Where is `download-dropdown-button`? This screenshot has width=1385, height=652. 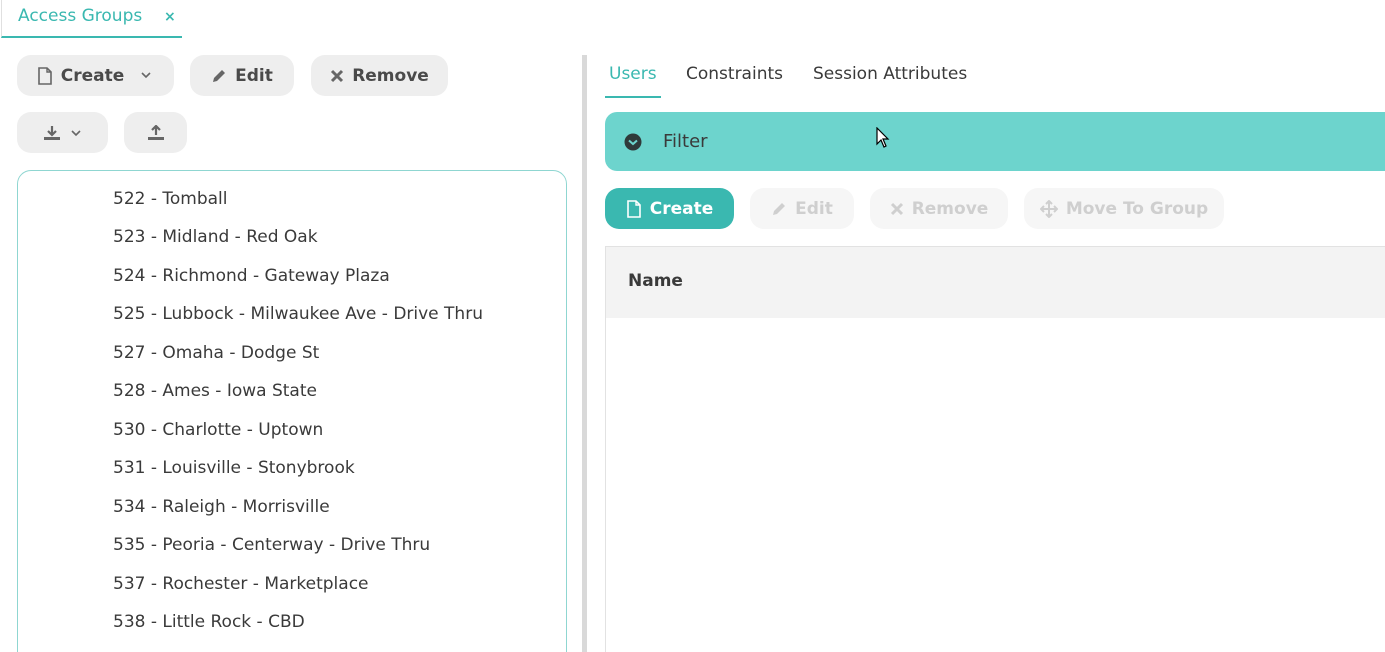
download-dropdown-button is located at coordinates (62, 132).